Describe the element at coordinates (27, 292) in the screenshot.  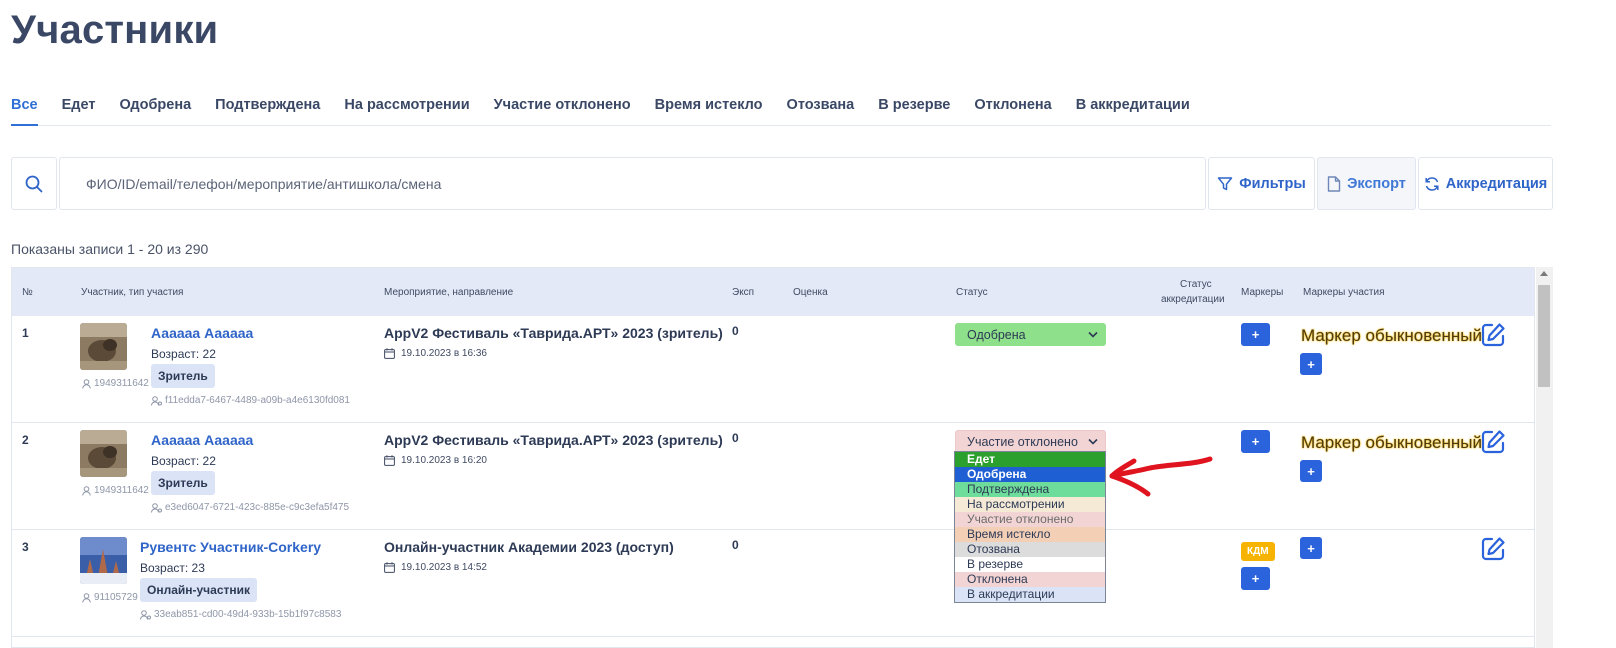
I see `header-num: №` at that location.